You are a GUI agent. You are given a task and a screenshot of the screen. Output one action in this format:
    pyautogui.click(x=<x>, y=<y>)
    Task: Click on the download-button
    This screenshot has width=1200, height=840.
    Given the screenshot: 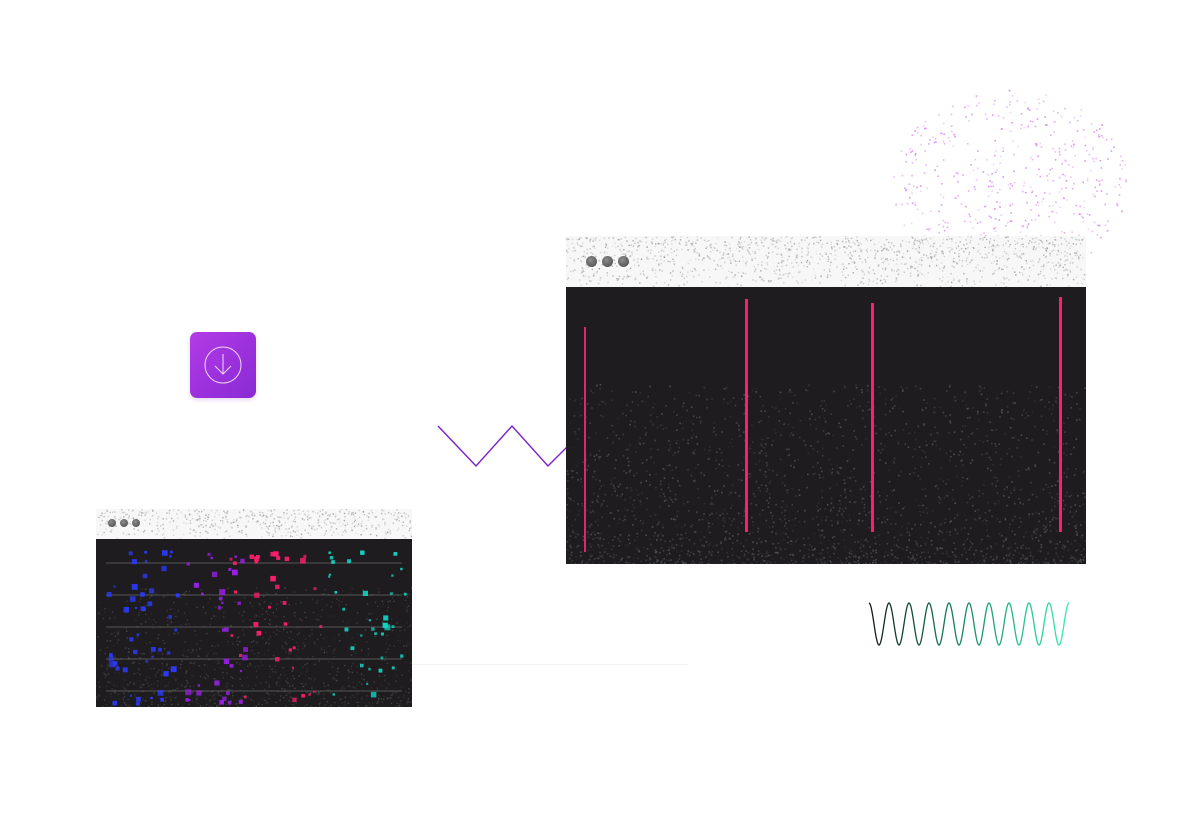 What is the action you would take?
    pyautogui.click(x=223, y=365)
    